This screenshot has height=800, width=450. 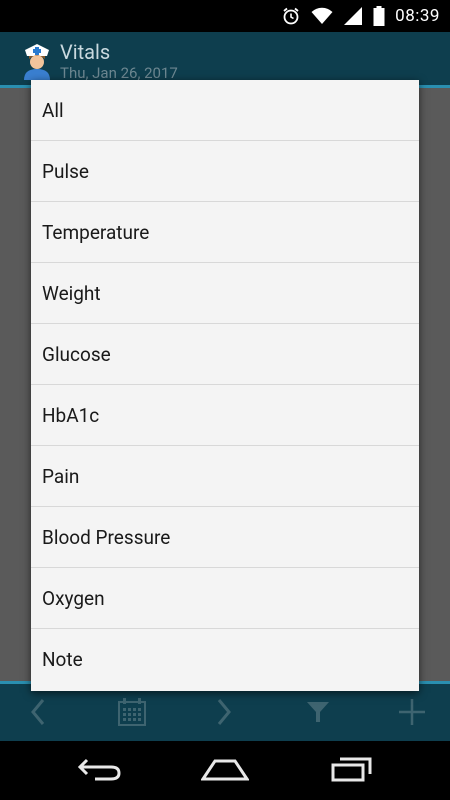 I want to click on add-entry-button, so click(x=412, y=714).